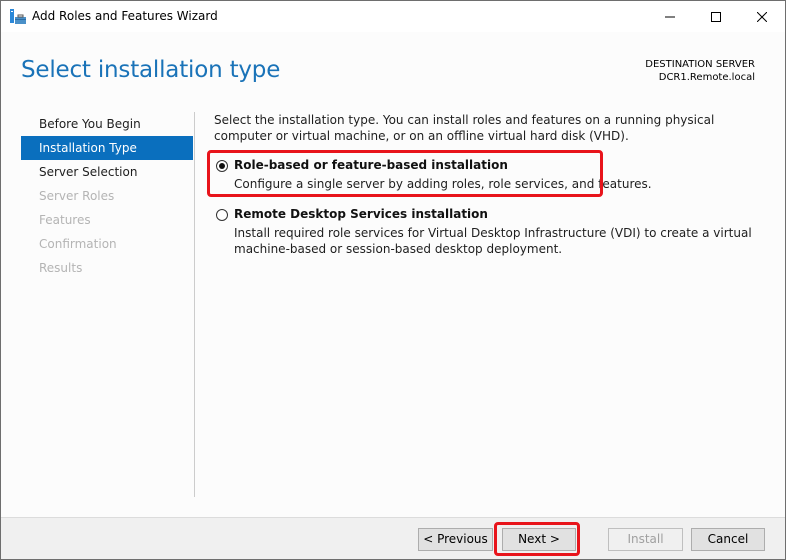 This screenshot has width=786, height=560. Describe the element at coordinates (107, 124) in the screenshot. I see `nav-item-before-you-begin: Before You Begin` at that location.